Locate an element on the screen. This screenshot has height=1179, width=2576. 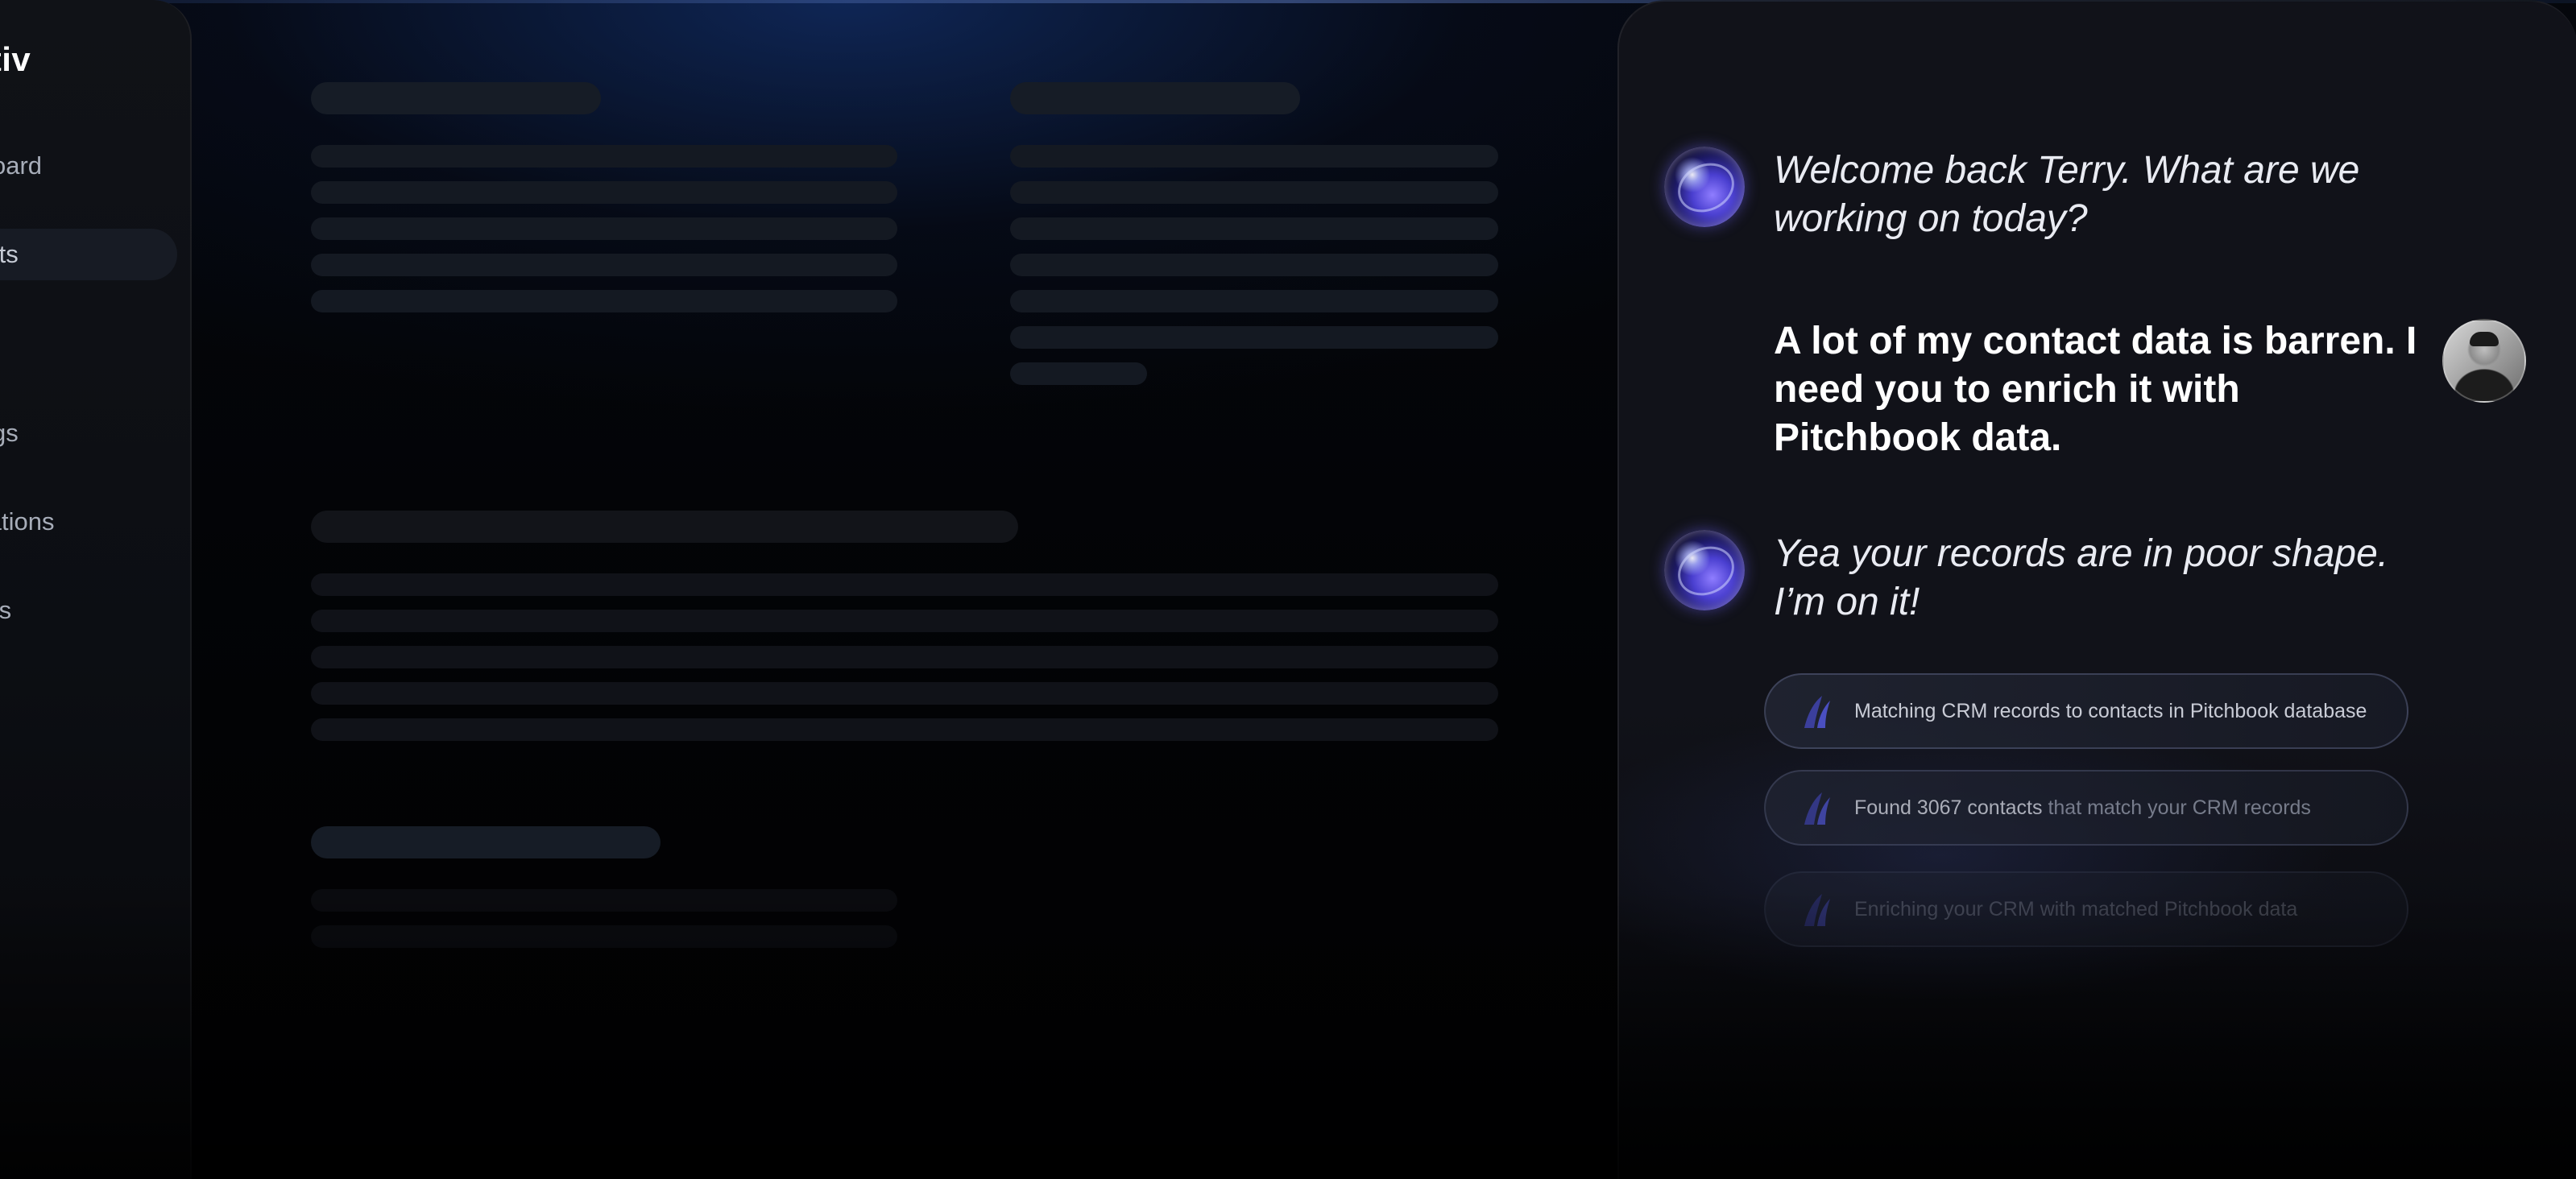
sidebar-item-contacts: ntacts is located at coordinates (88, 254).